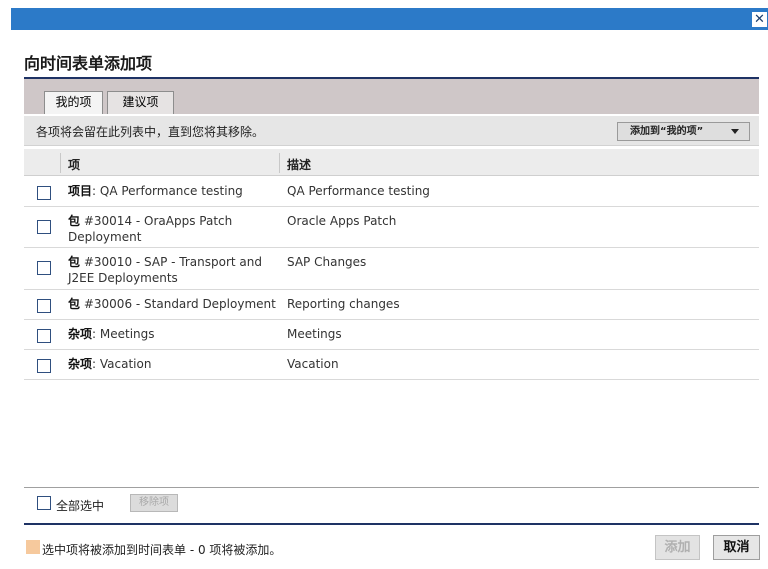  I want to click on remove-items-button: 移除项, so click(154, 503).